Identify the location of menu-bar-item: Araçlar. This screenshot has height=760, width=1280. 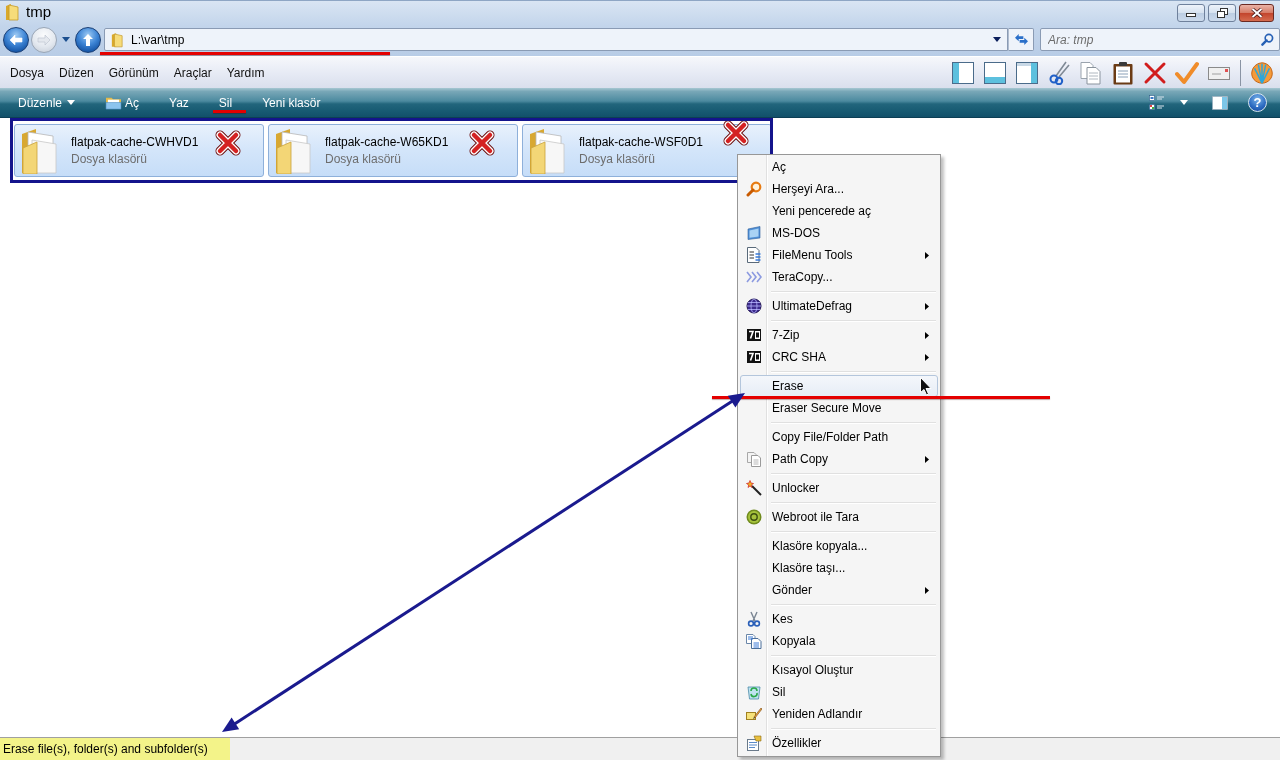
(192, 72).